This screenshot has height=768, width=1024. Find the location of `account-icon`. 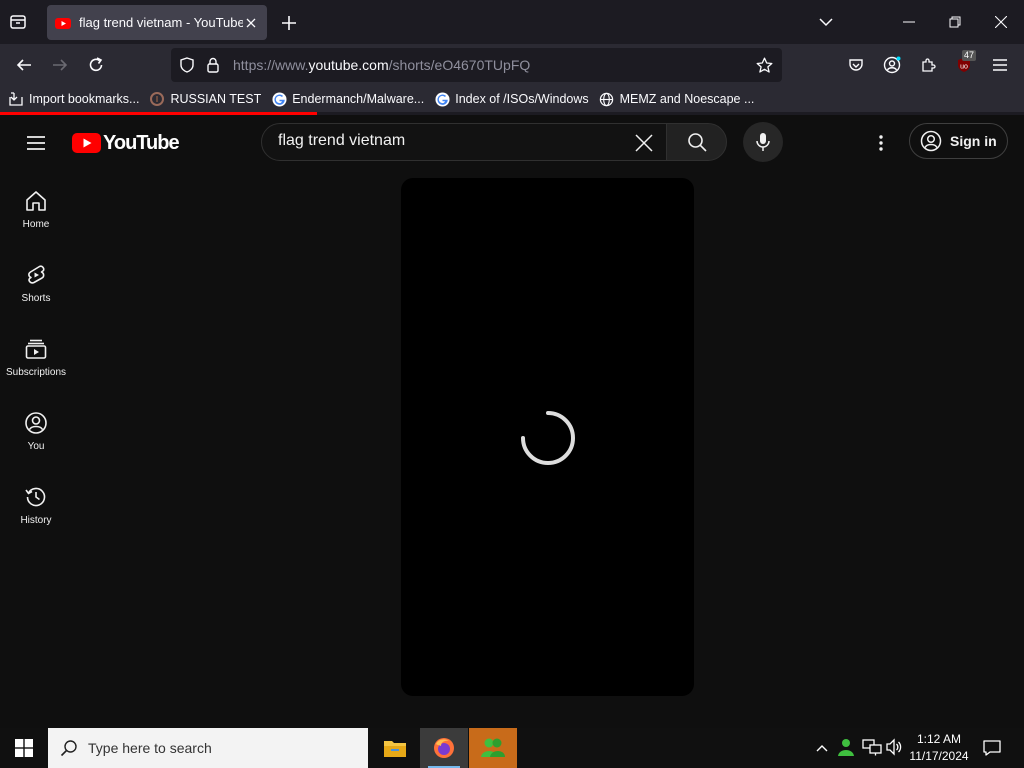

account-icon is located at coordinates (892, 65).